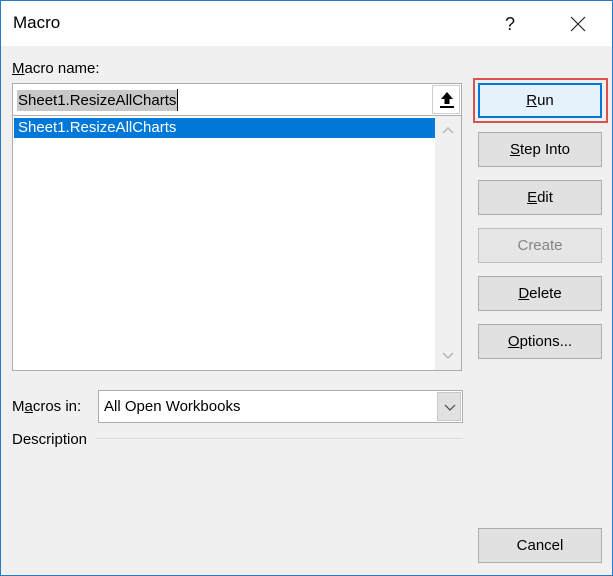 The width and height of the screenshot is (613, 576). I want to click on macros-in-label: Macros in:, so click(47, 406).